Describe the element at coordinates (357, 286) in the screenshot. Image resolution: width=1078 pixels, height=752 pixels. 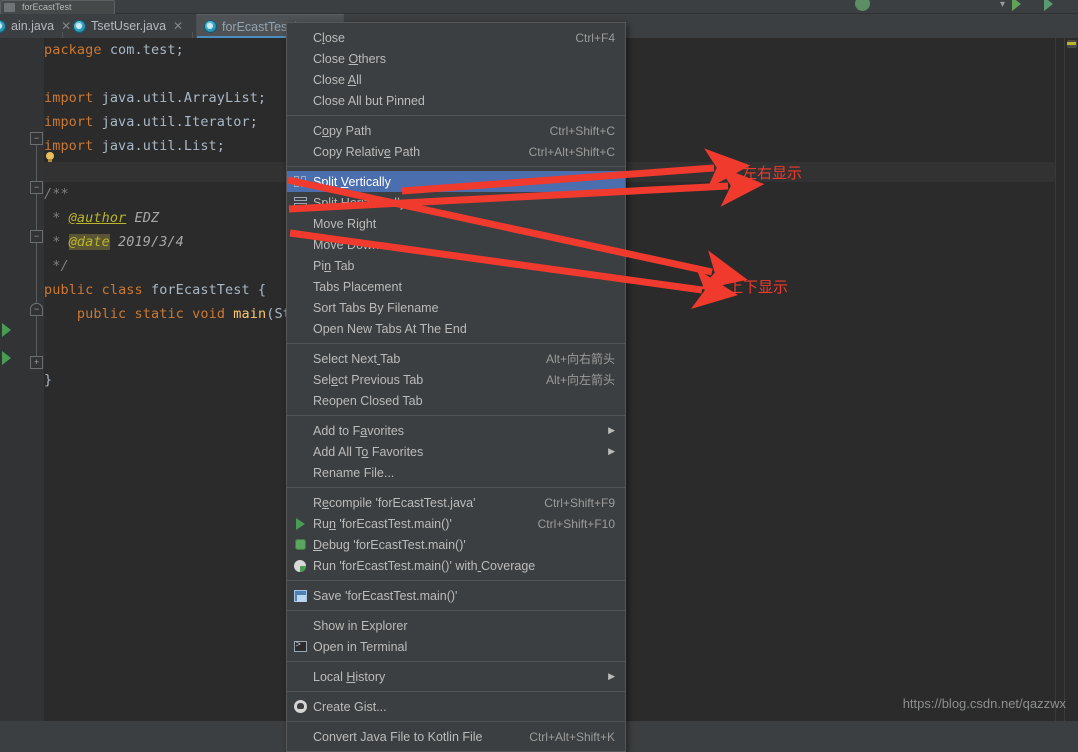
I see `menu-item-label: Tabs Placement` at that location.